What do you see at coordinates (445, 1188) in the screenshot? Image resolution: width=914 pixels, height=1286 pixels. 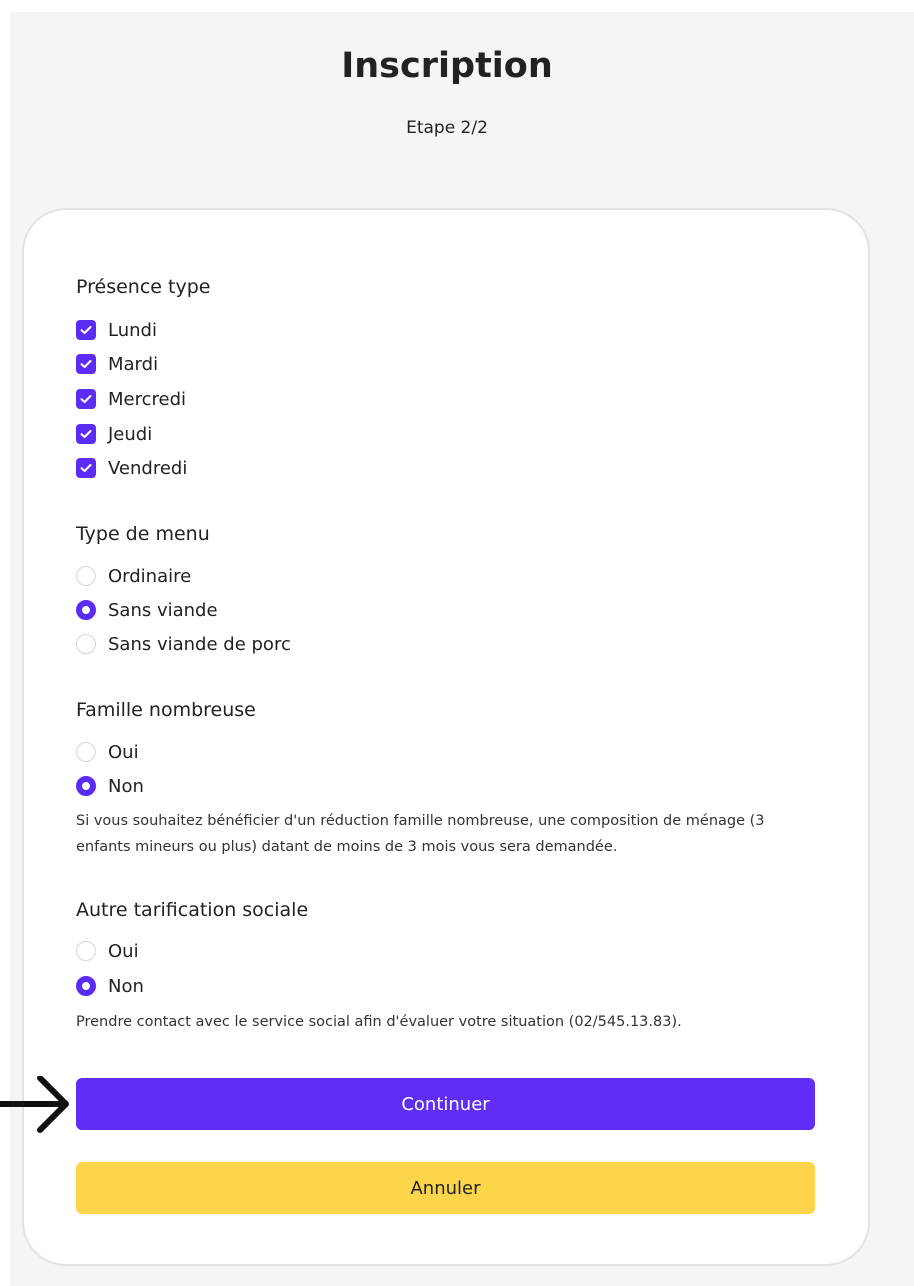 I see `cancel-button: Annuler` at bounding box center [445, 1188].